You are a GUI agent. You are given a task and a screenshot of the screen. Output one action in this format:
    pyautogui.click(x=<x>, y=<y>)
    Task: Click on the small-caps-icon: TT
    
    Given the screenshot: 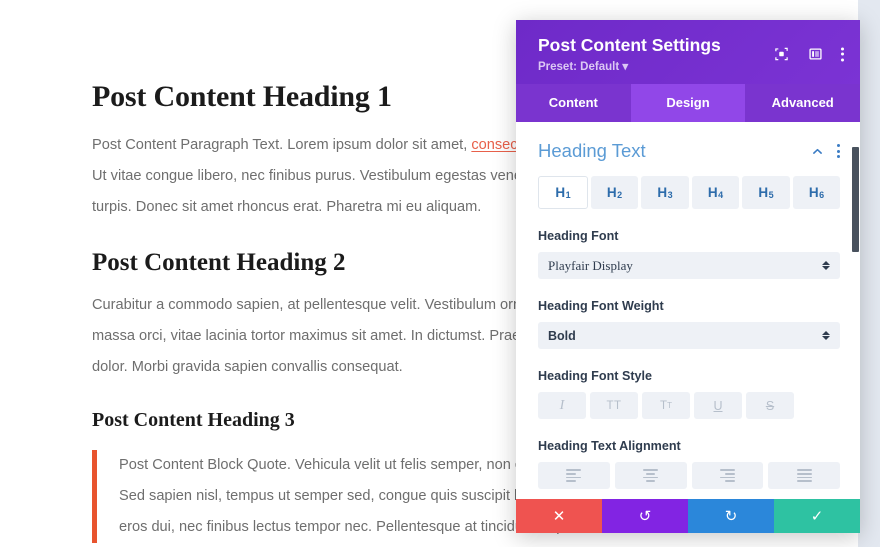 What is the action you would take?
    pyautogui.click(x=666, y=405)
    